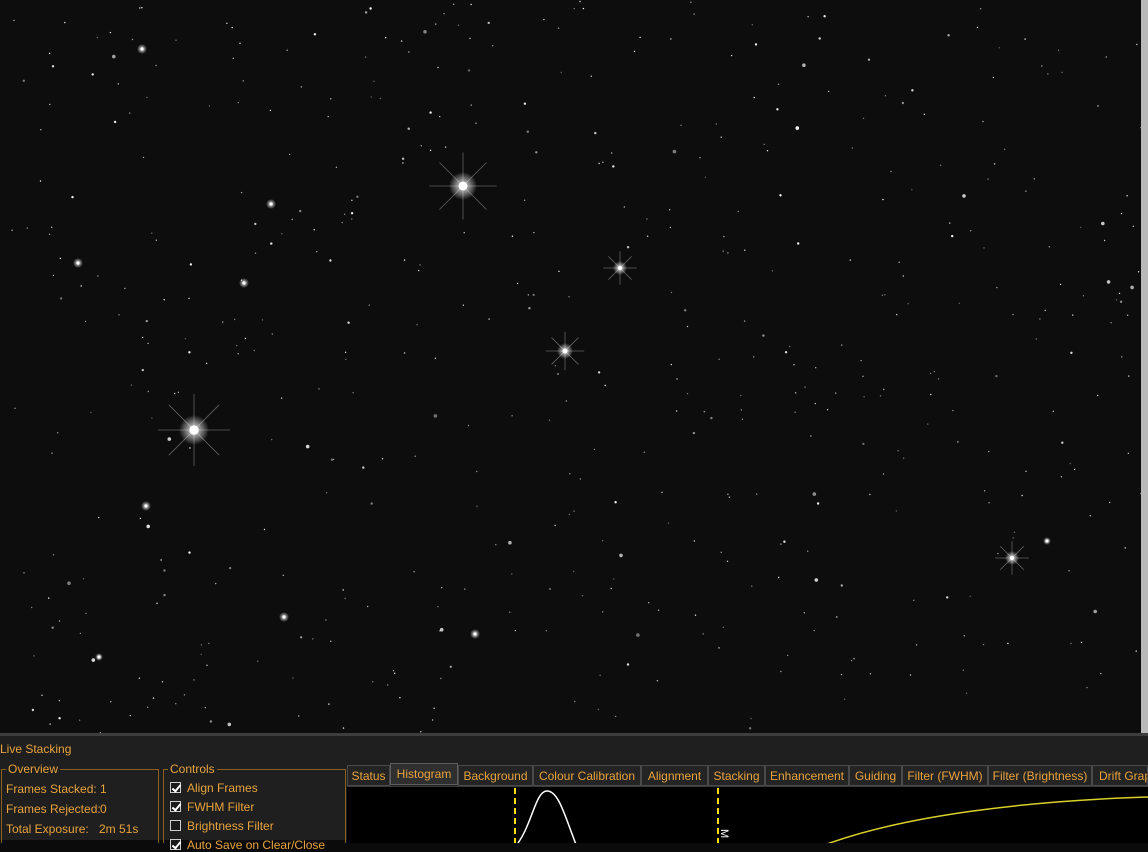  What do you see at coordinates (495, 775) in the screenshot?
I see `tab-background: Background` at bounding box center [495, 775].